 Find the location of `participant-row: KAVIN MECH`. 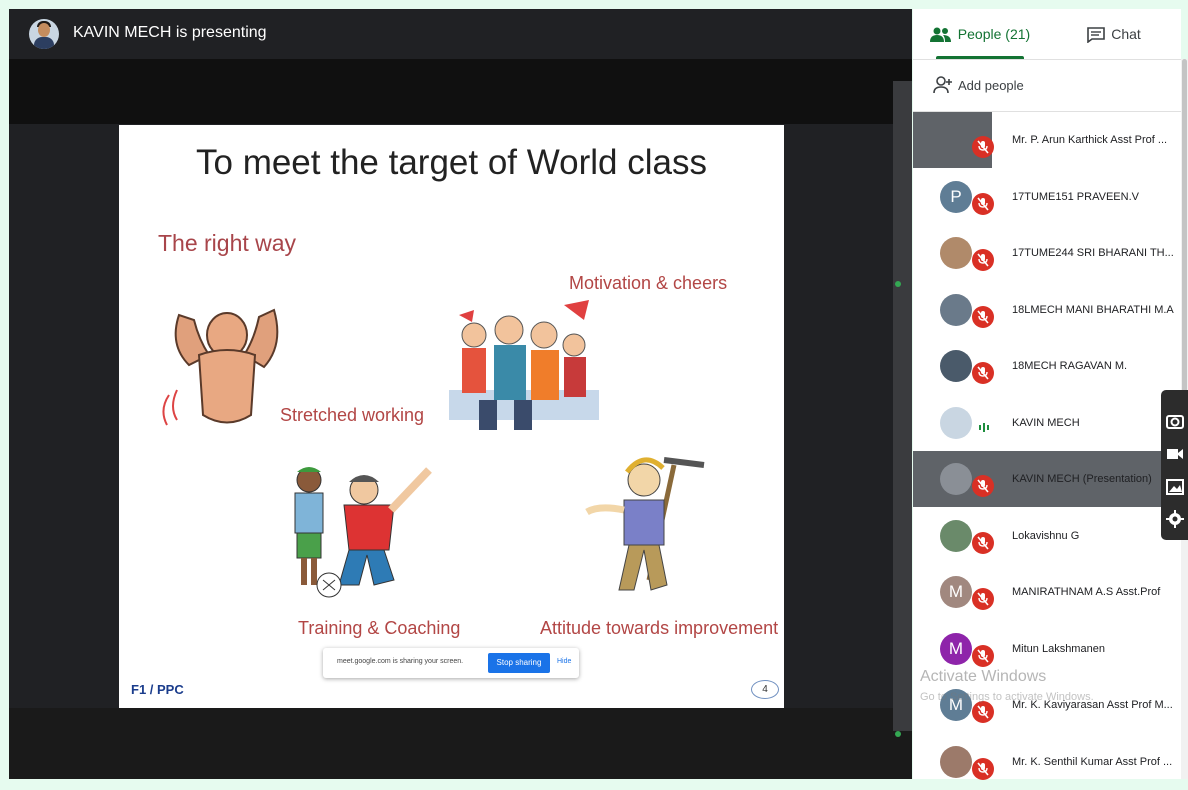

participant-row: KAVIN MECH is located at coordinates (1047, 423).